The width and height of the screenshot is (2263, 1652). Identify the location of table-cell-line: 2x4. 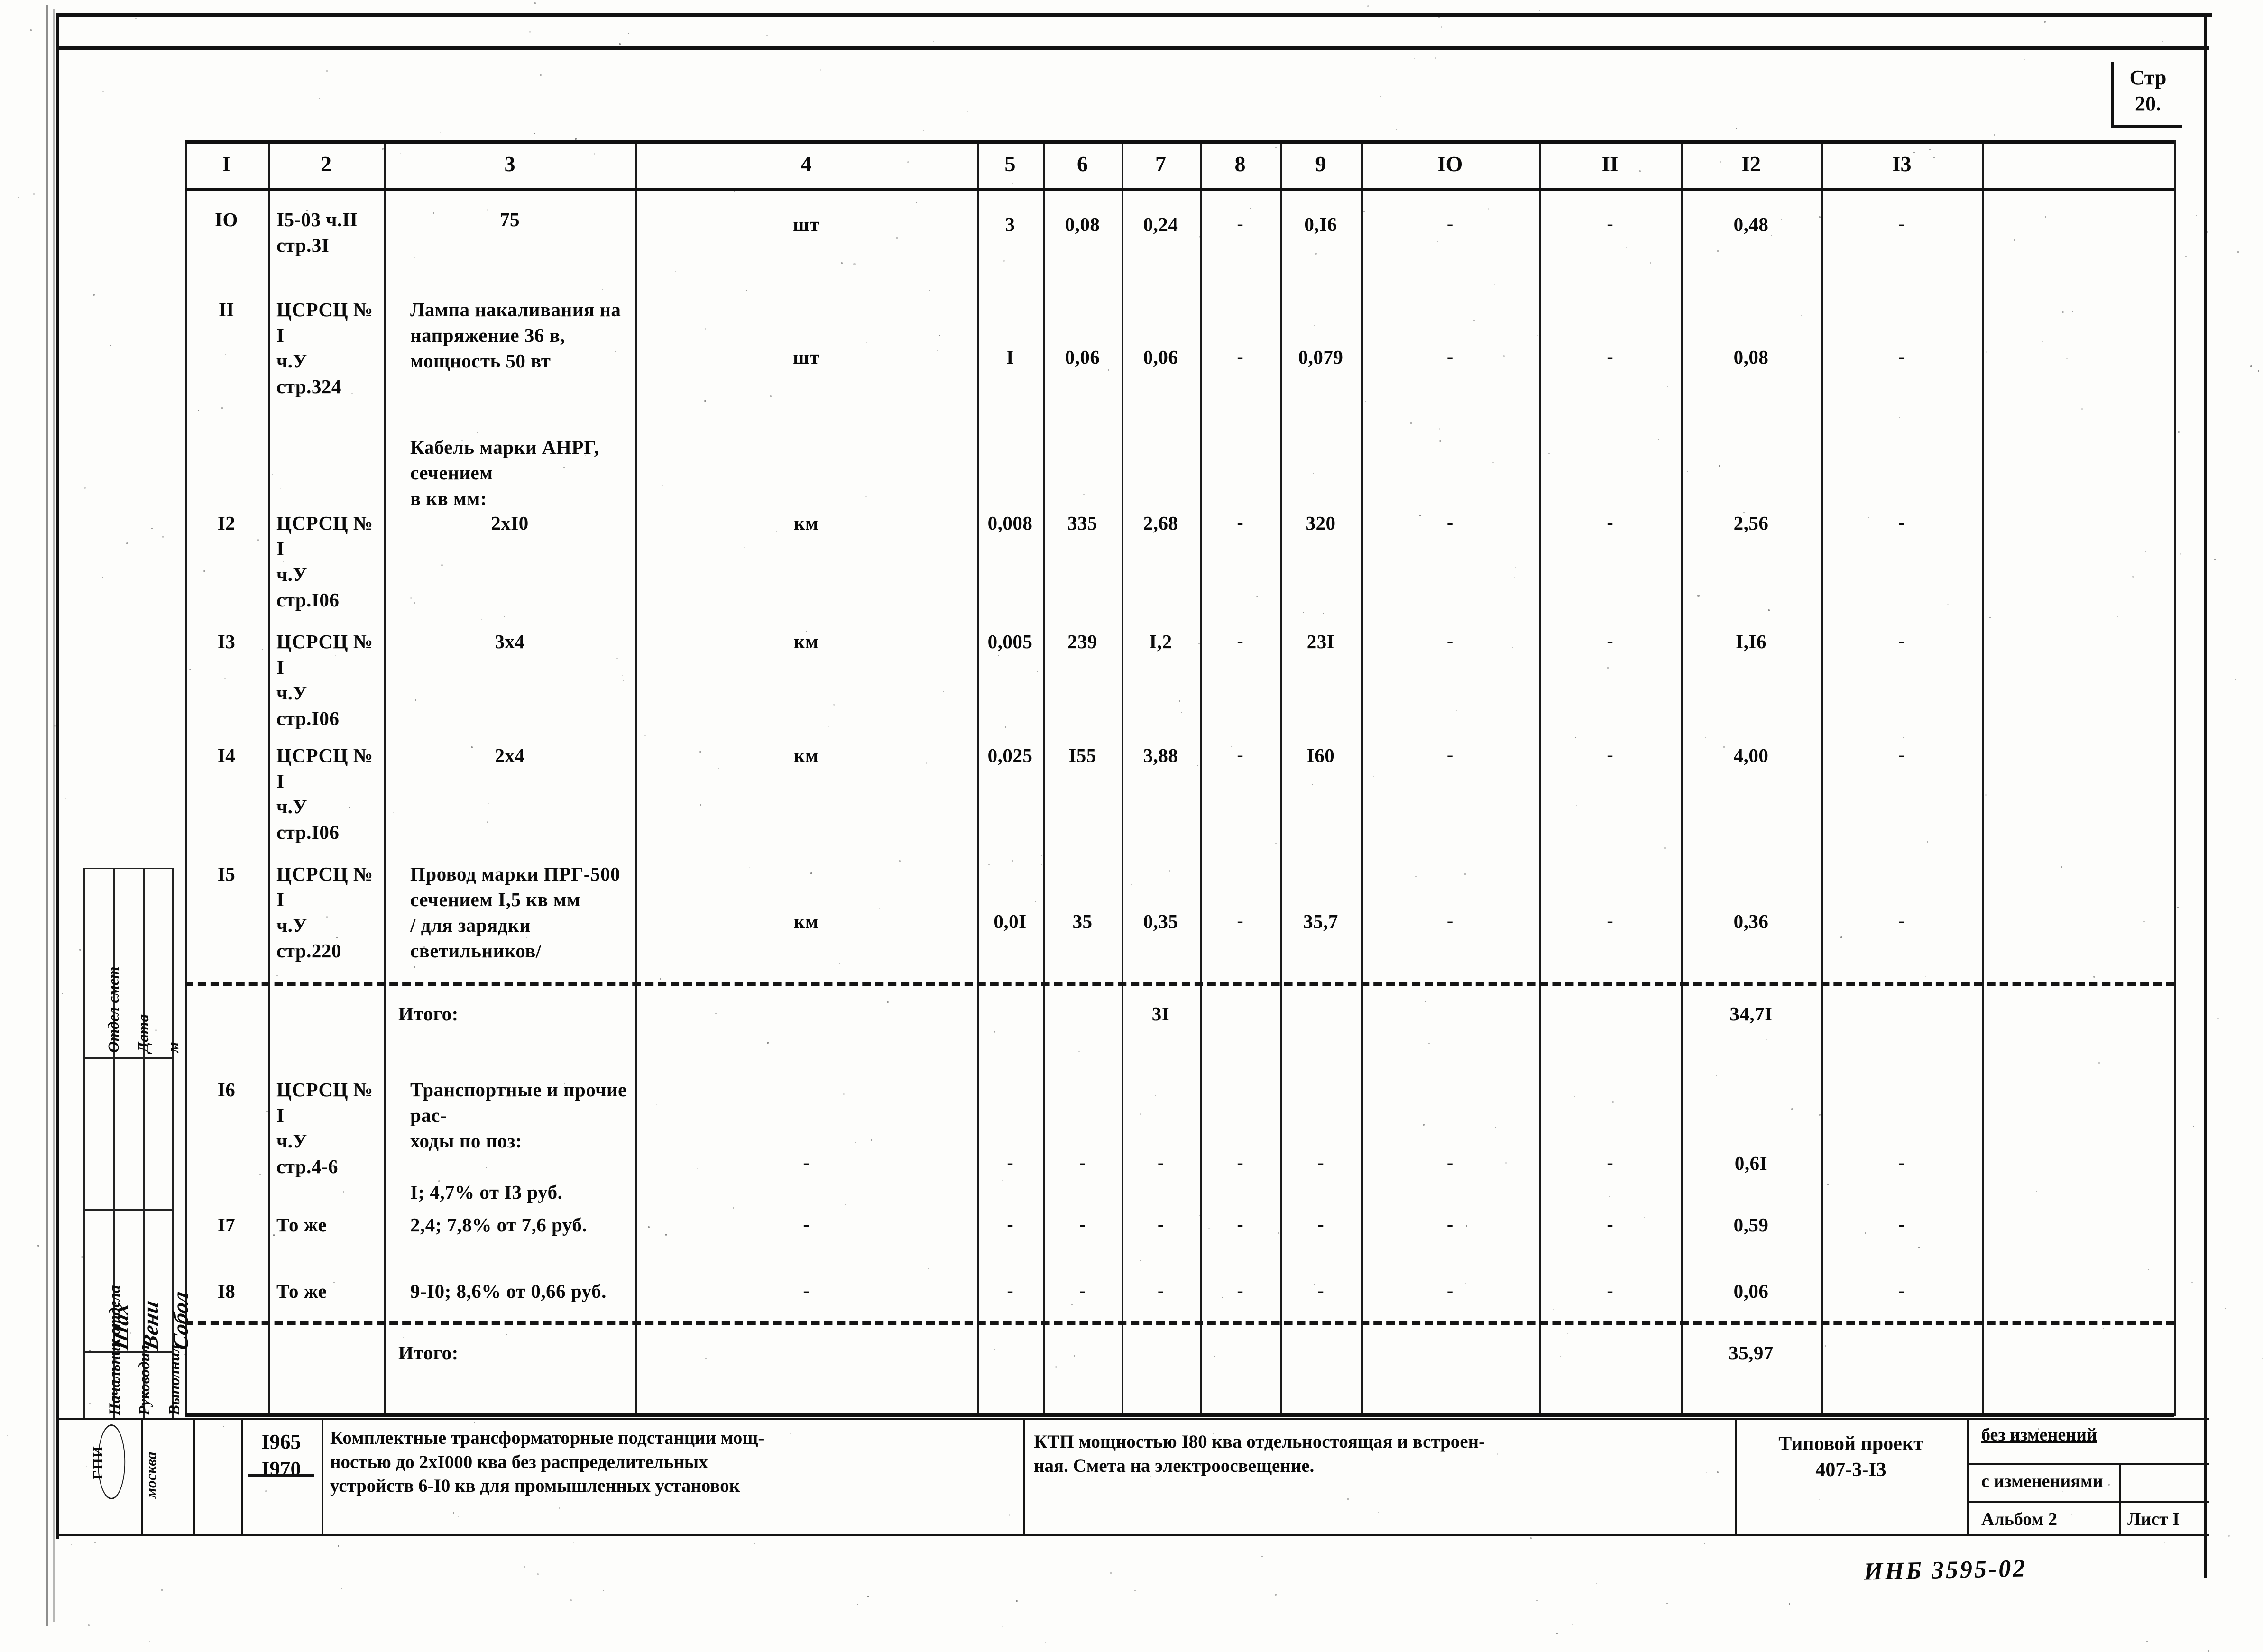
(510, 755).